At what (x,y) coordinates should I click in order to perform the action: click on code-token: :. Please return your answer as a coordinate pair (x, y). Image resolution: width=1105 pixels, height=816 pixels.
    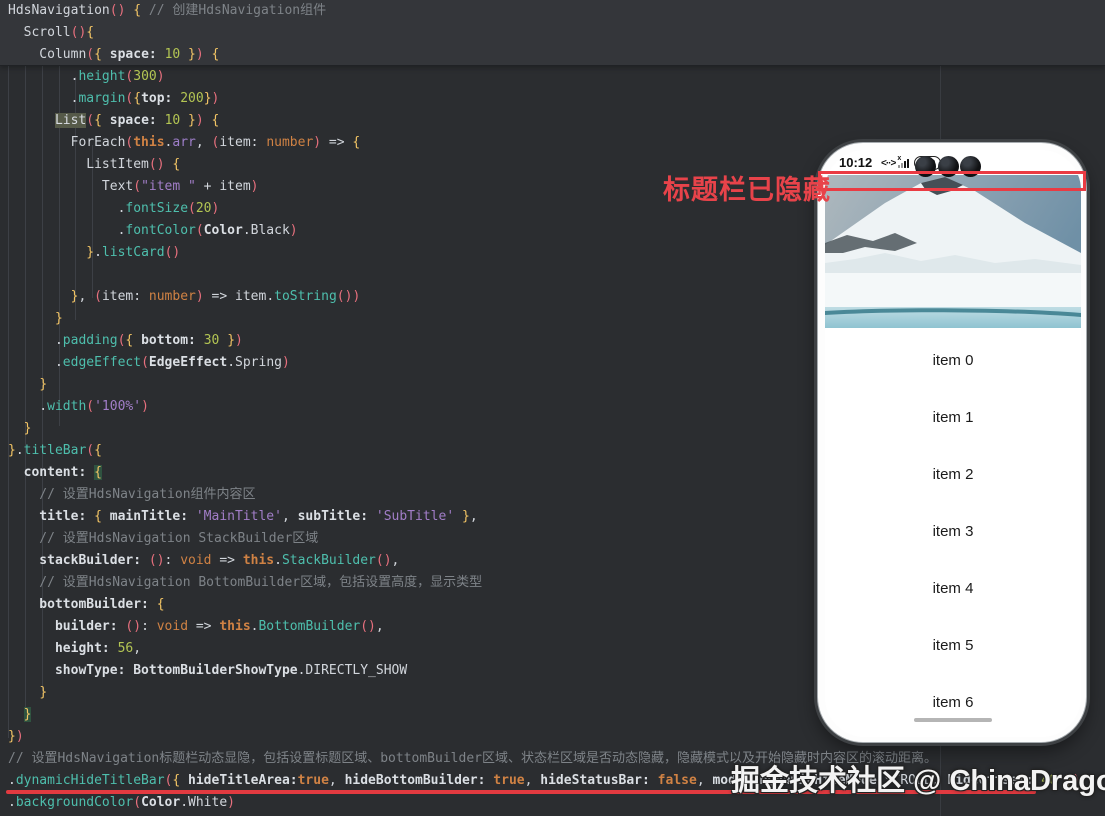
    Looking at the image, I should click on (172, 560).